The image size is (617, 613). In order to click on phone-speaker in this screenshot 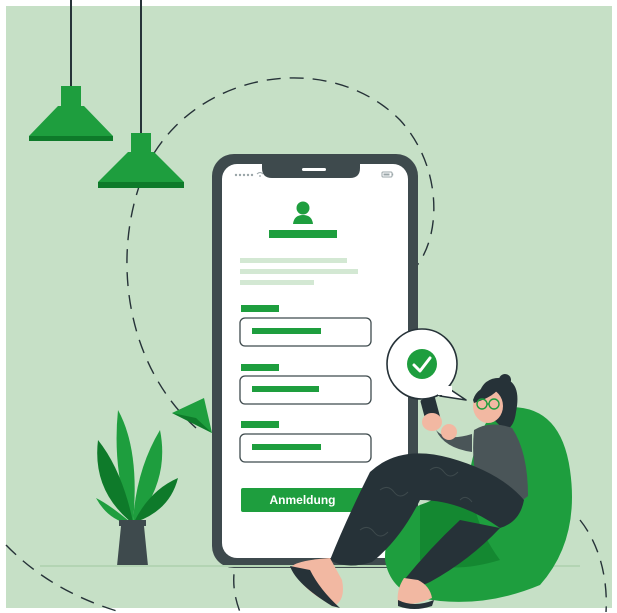, I will do `click(314, 169)`.